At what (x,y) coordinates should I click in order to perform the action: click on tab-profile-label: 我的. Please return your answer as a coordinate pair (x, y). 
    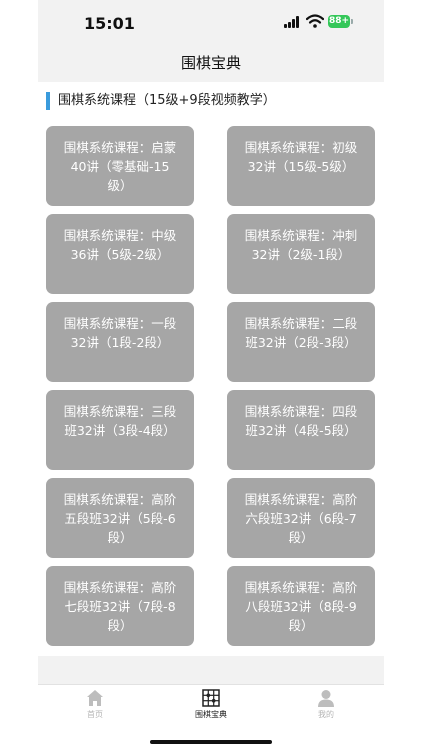
    Looking at the image, I should click on (326, 714).